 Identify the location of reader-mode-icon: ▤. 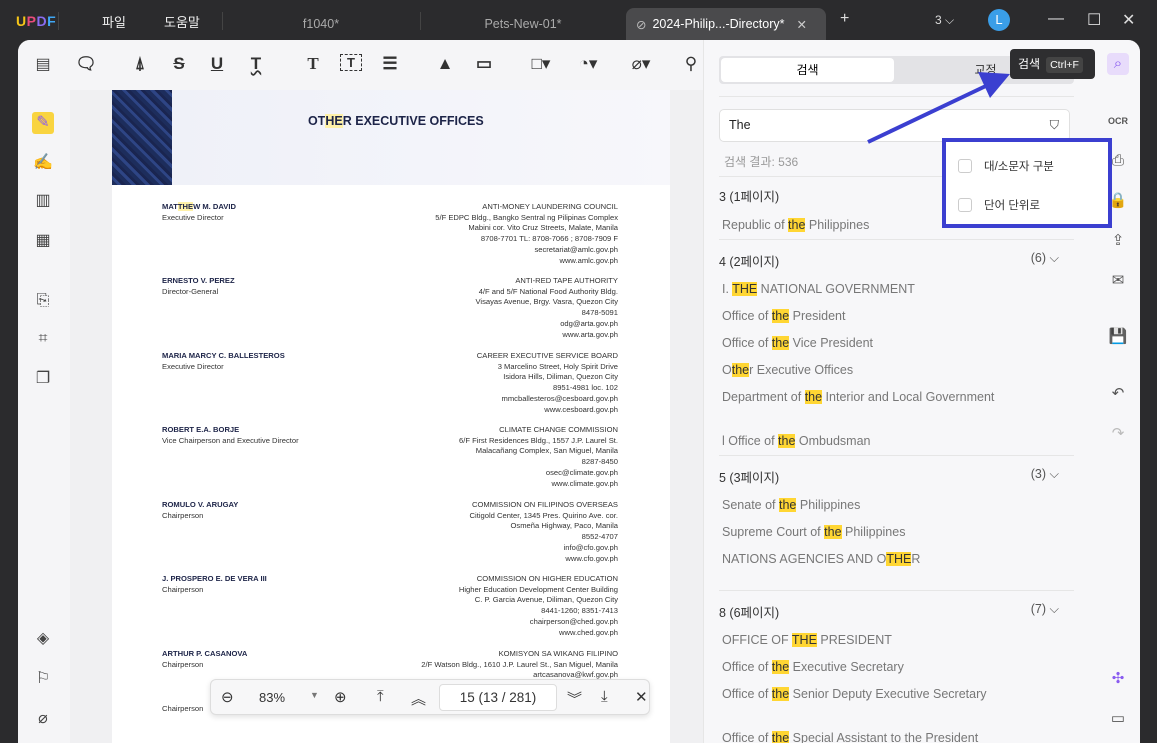
(43, 65).